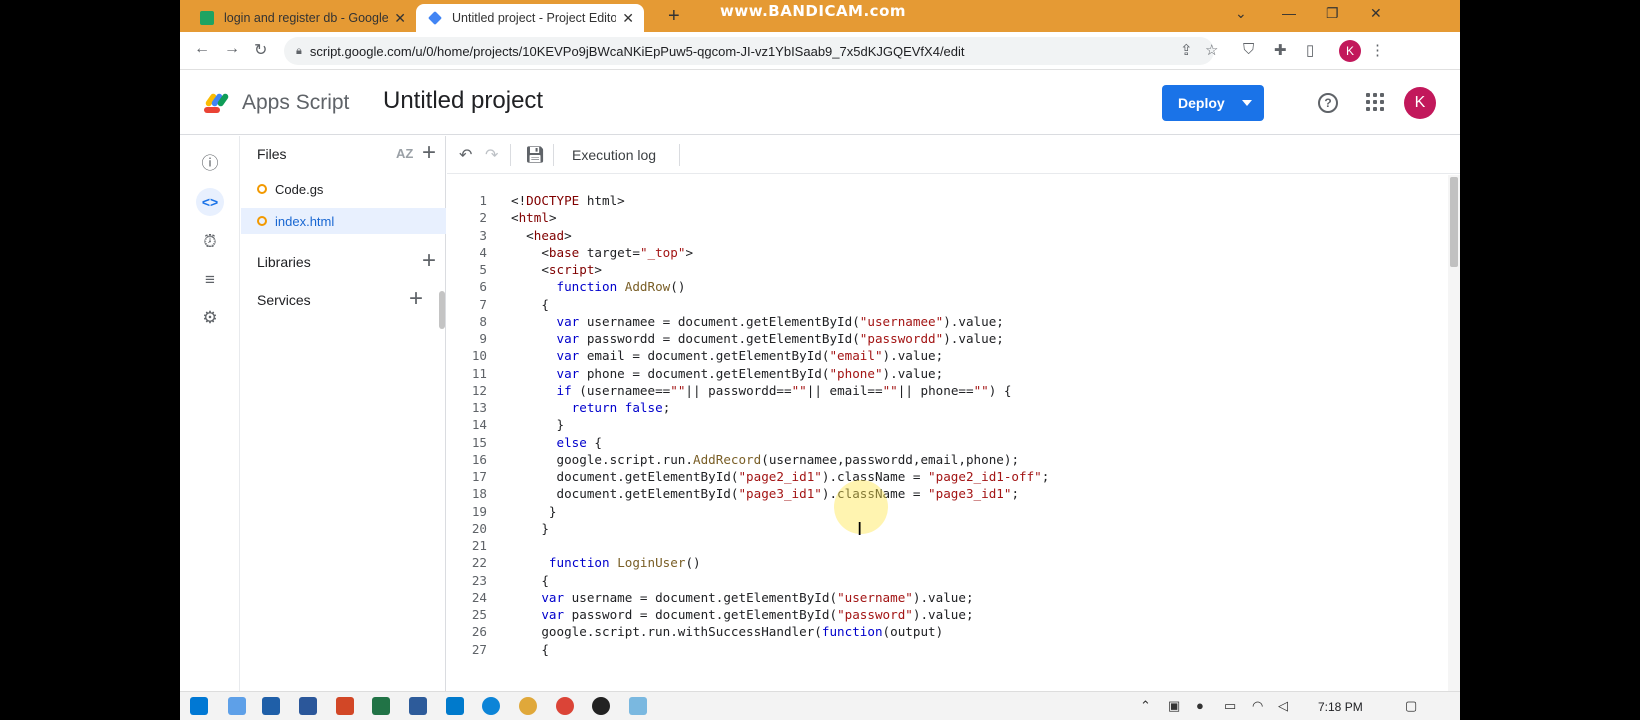 This screenshot has height=720, width=1640. Describe the element at coordinates (1328, 103) in the screenshot. I see `help-icon: ?` at that location.